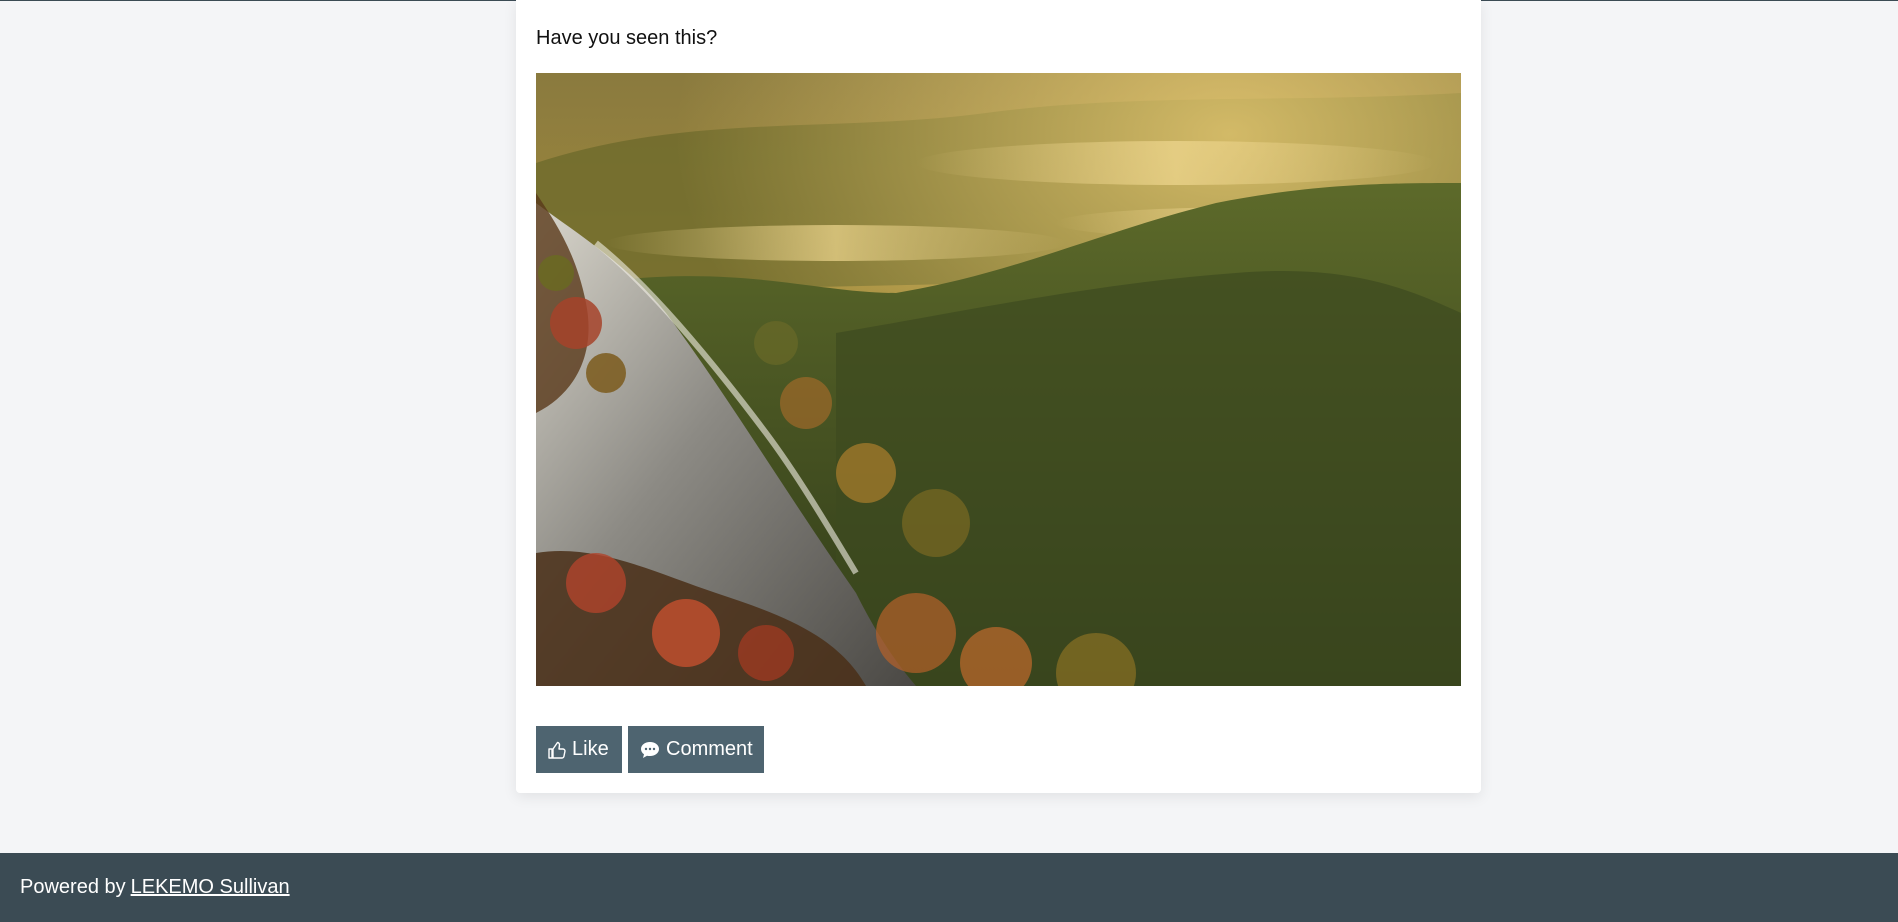 This screenshot has width=1898, height=922. I want to click on speech-bubble-icon, so click(650, 750).